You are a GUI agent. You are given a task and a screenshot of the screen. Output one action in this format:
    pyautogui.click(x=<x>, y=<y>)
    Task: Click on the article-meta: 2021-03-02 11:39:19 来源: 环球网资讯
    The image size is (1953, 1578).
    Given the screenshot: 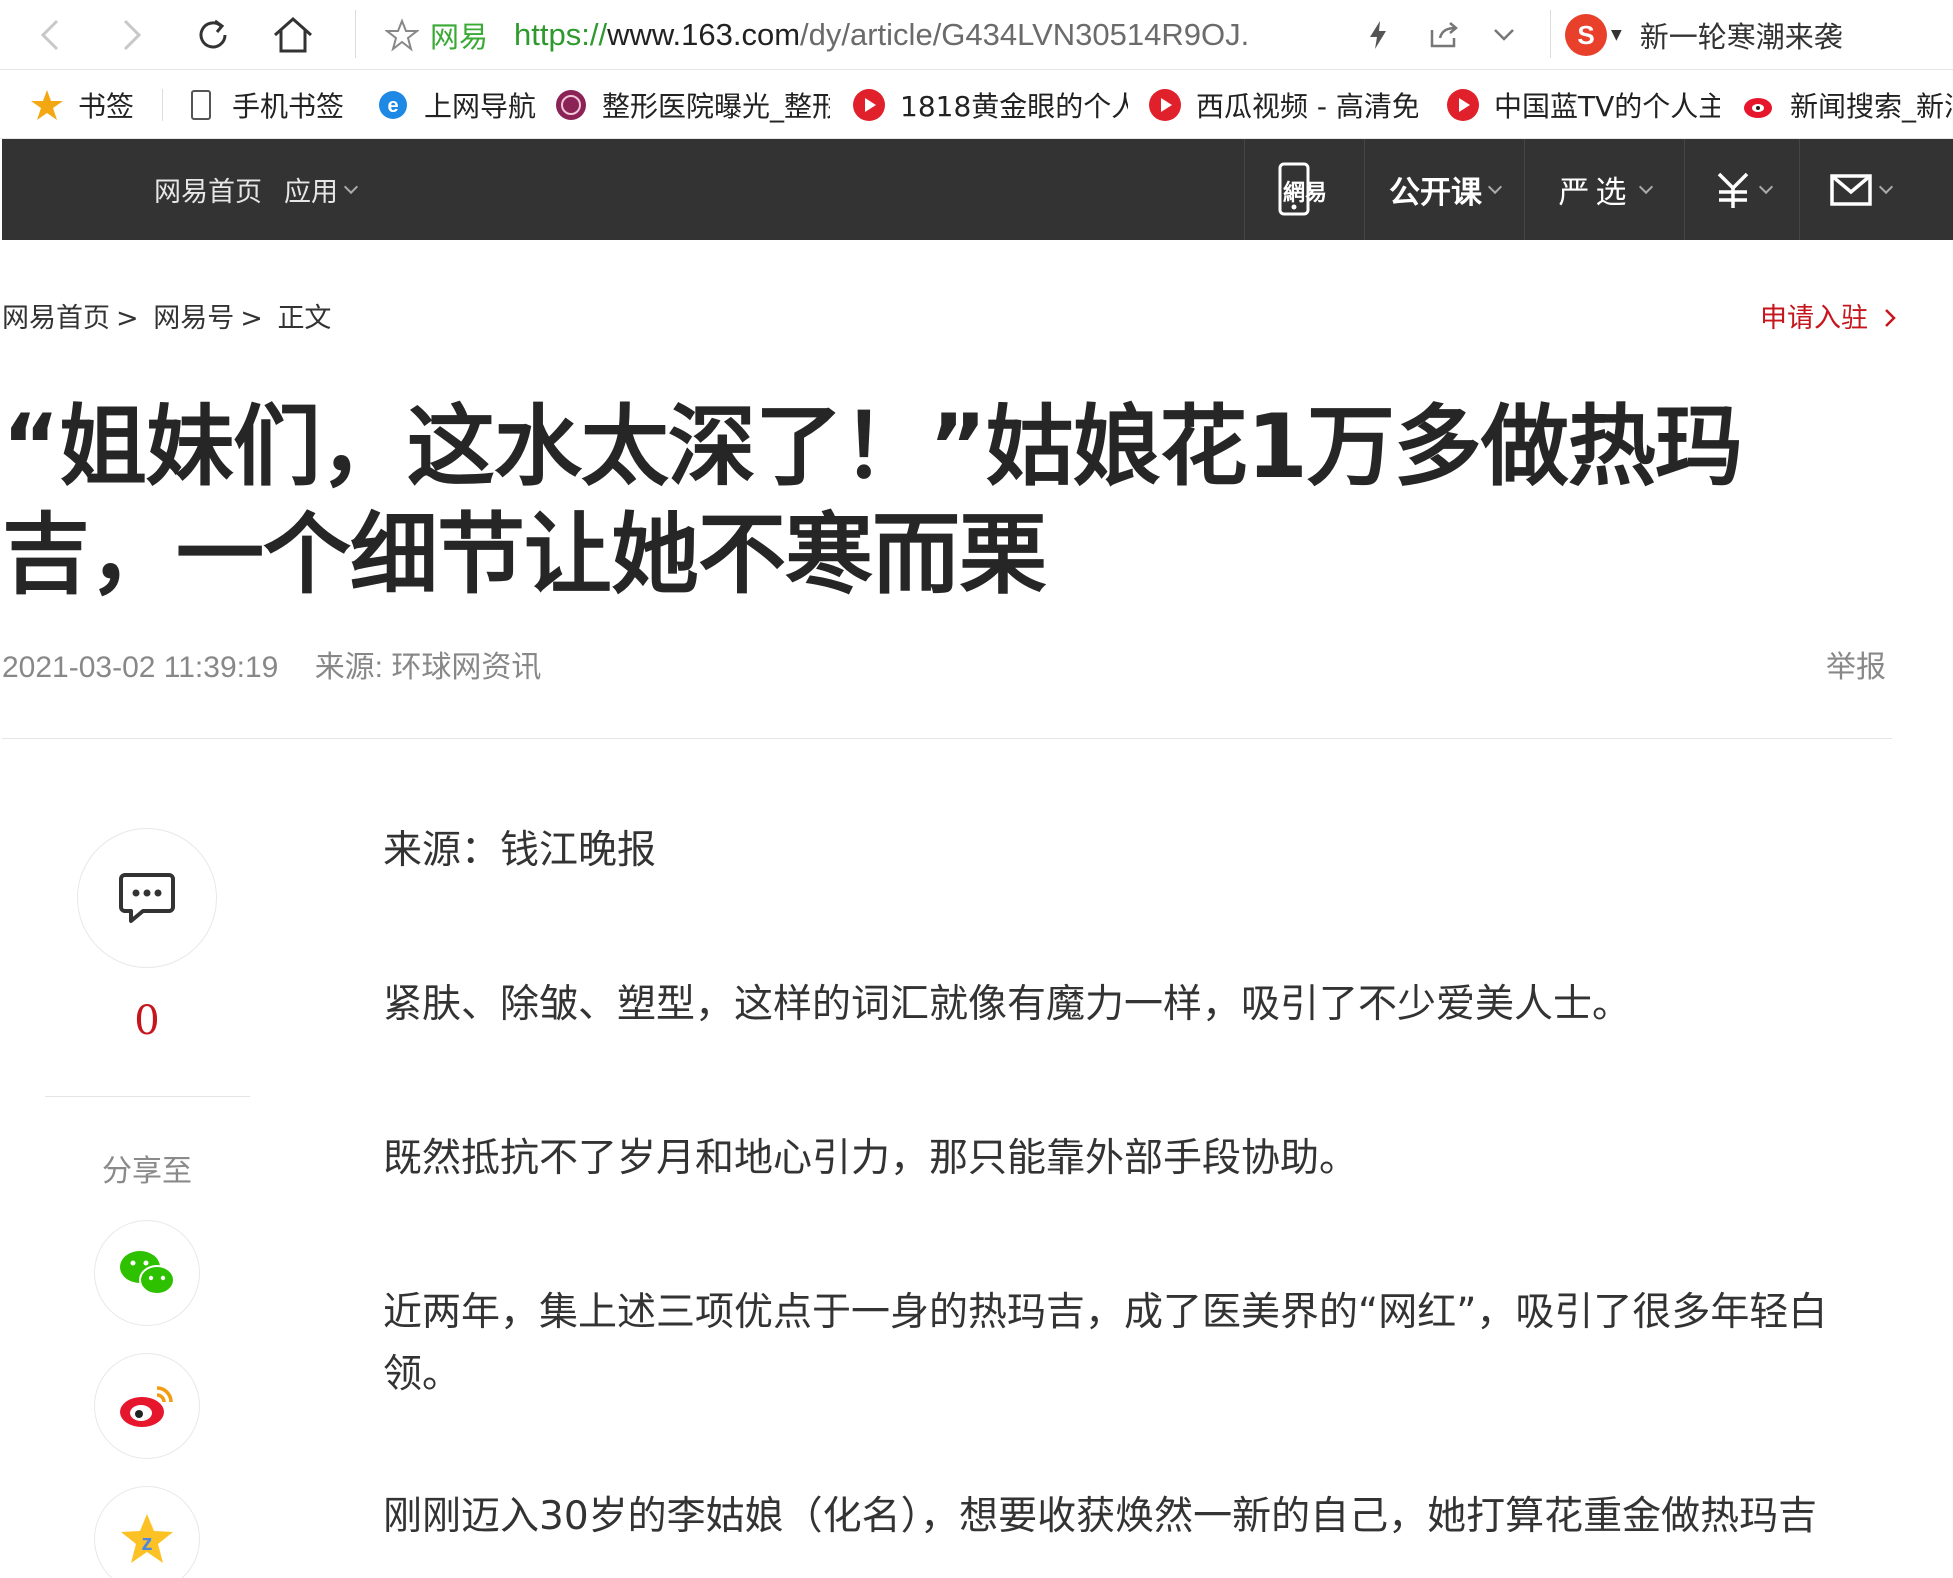 What is the action you would take?
    pyautogui.click(x=271, y=664)
    